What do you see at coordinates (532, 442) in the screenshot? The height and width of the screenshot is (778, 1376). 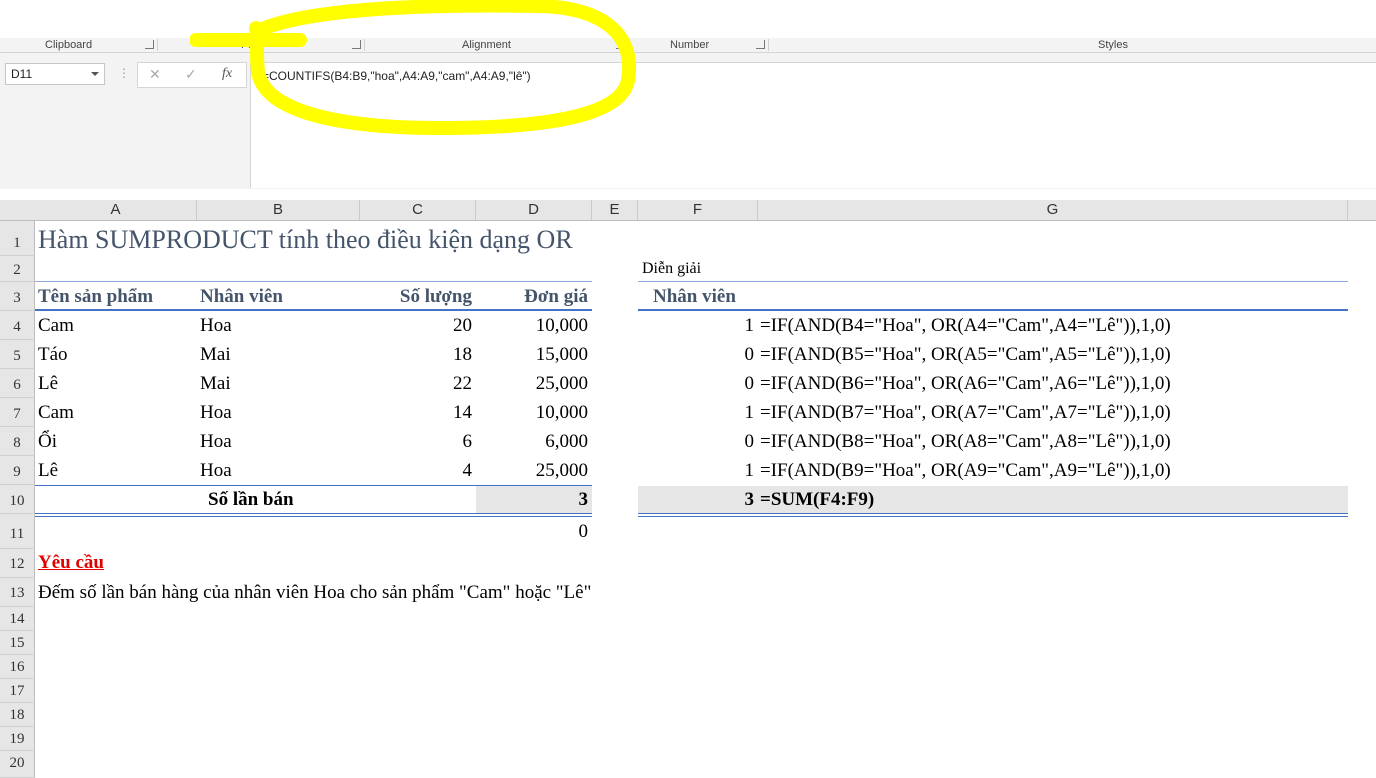 I see `cell-price: 6,000` at bounding box center [532, 442].